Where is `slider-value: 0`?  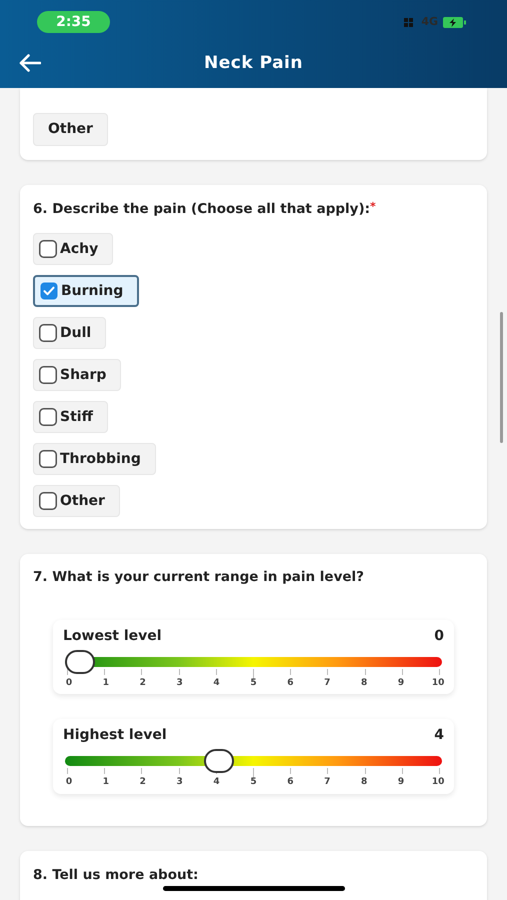
slider-value: 0 is located at coordinates (439, 636).